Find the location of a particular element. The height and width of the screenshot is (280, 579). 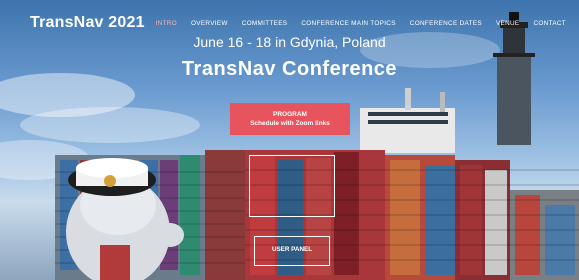

conference-title: TransNav Conference is located at coordinates (289, 69).